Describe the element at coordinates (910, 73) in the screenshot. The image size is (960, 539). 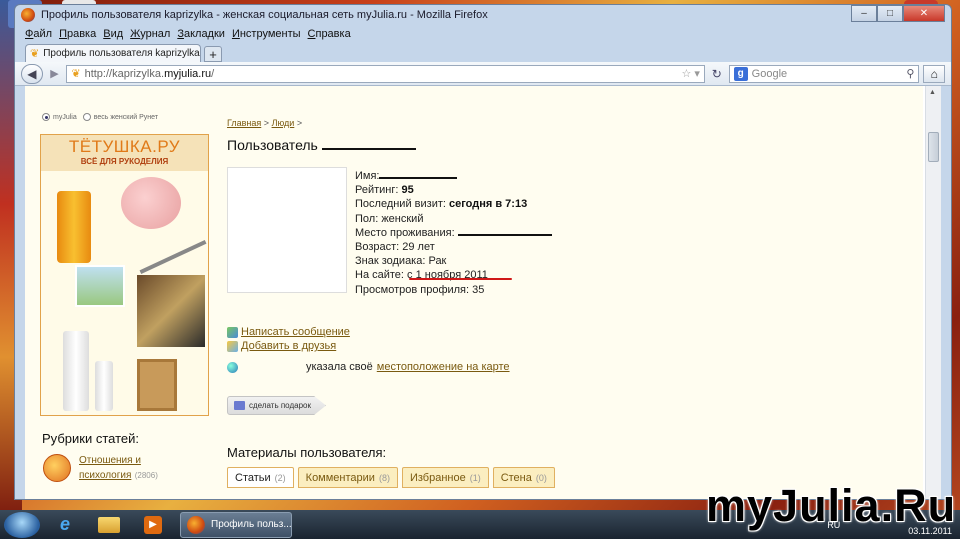
I see `search-icon: ⚲` at that location.